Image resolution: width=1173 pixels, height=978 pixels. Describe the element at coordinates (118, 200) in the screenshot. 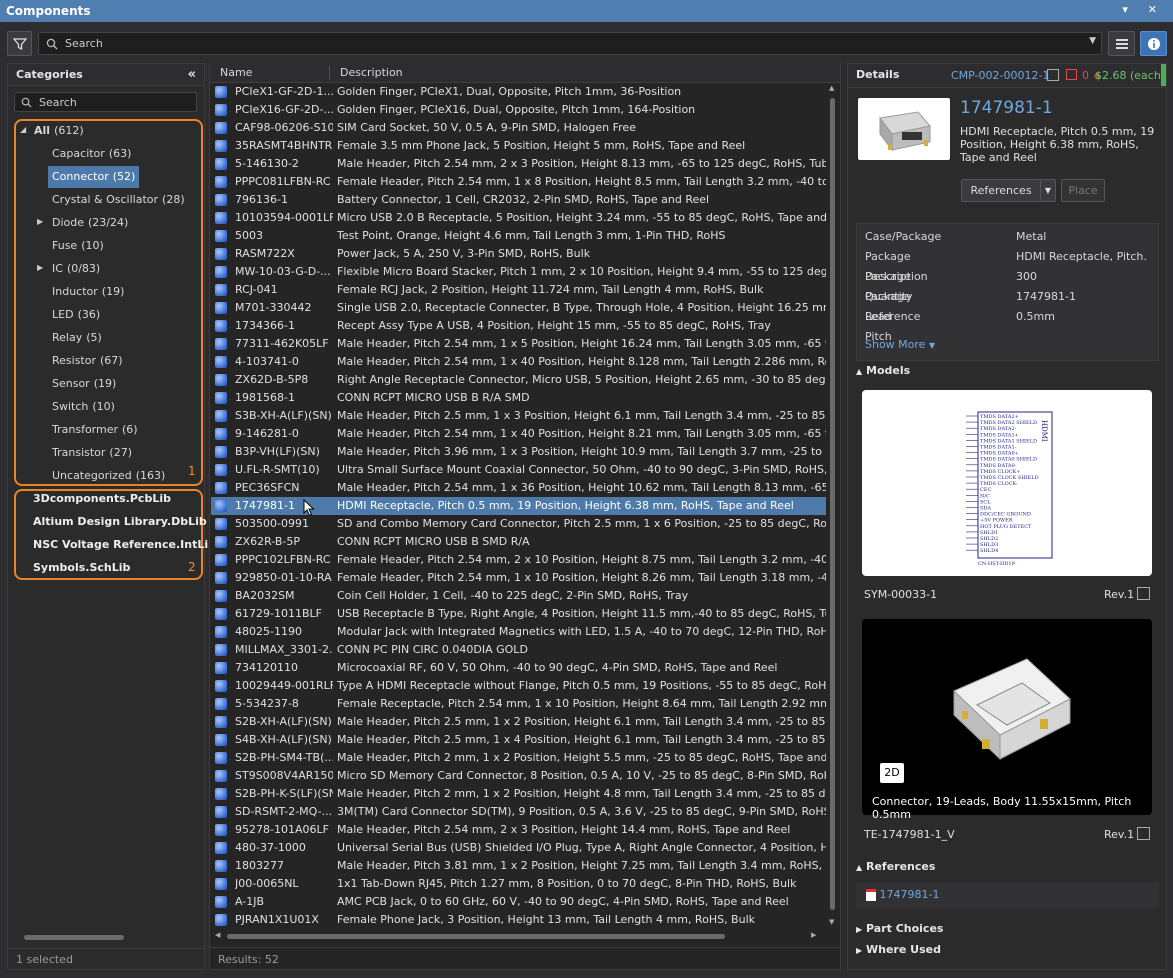

I see `category-item: Crystal & Oscillator (28)` at that location.